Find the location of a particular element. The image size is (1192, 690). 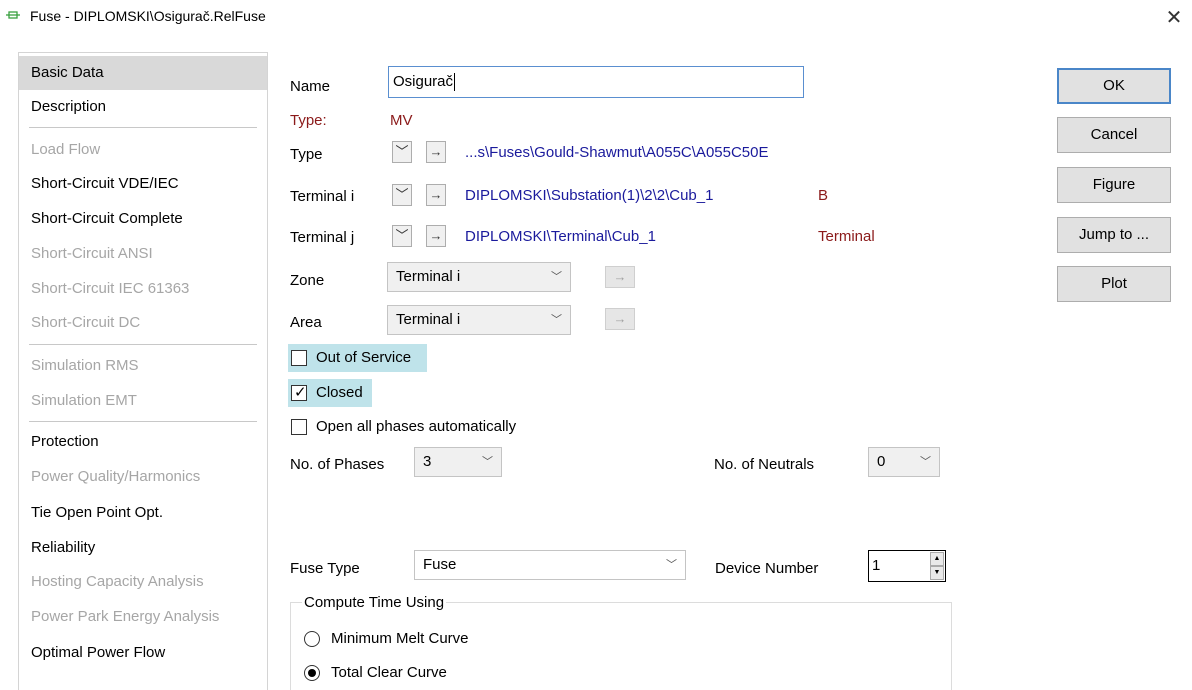

zone-select: Terminal i ﹀ is located at coordinates (479, 277).